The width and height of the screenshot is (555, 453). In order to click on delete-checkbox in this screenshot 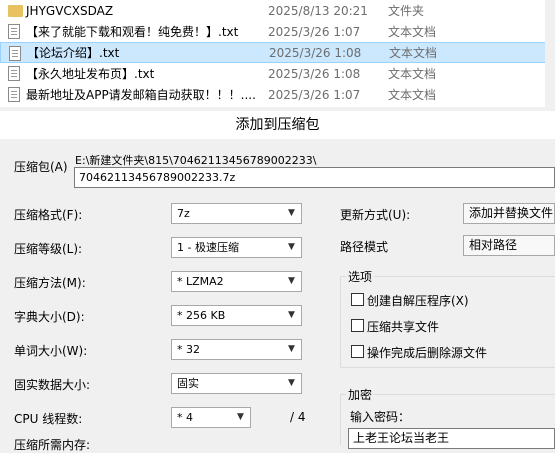, I will do `click(357, 351)`.